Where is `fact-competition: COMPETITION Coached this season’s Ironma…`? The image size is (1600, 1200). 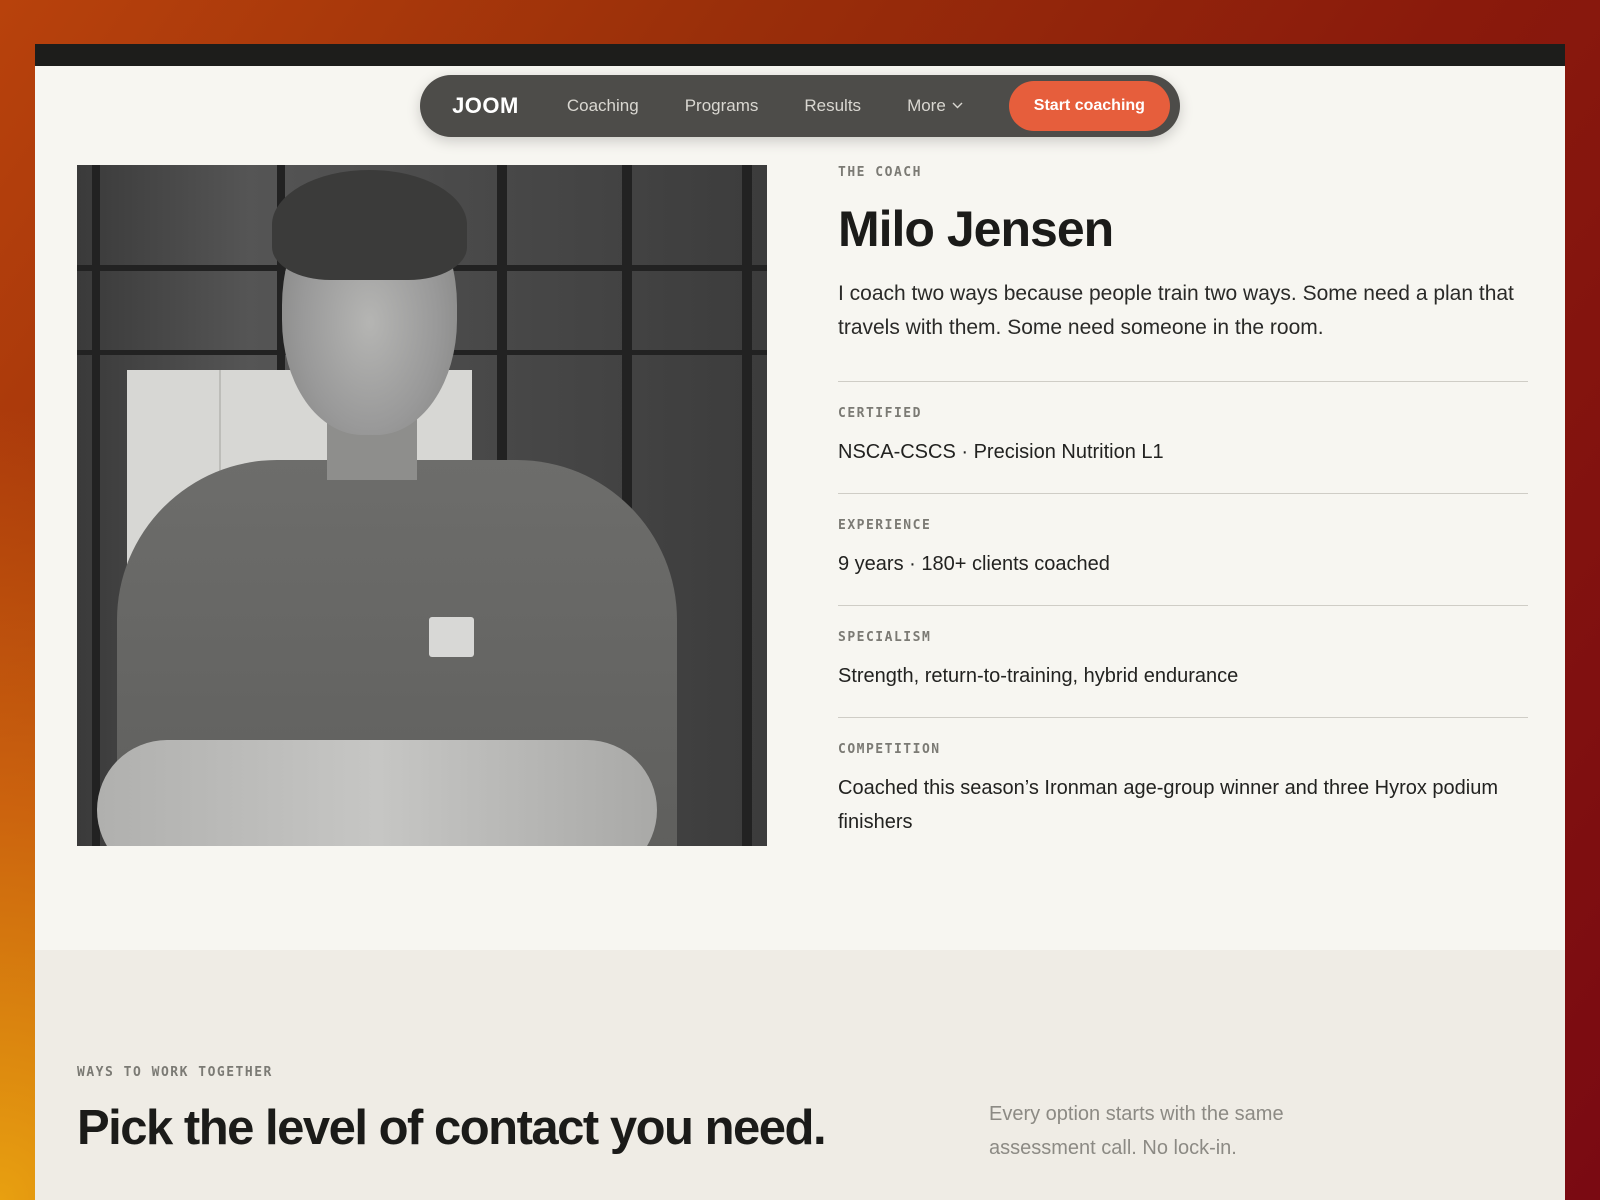 fact-competition: COMPETITION Coached this season’s Ironma… is located at coordinates (1183, 790).